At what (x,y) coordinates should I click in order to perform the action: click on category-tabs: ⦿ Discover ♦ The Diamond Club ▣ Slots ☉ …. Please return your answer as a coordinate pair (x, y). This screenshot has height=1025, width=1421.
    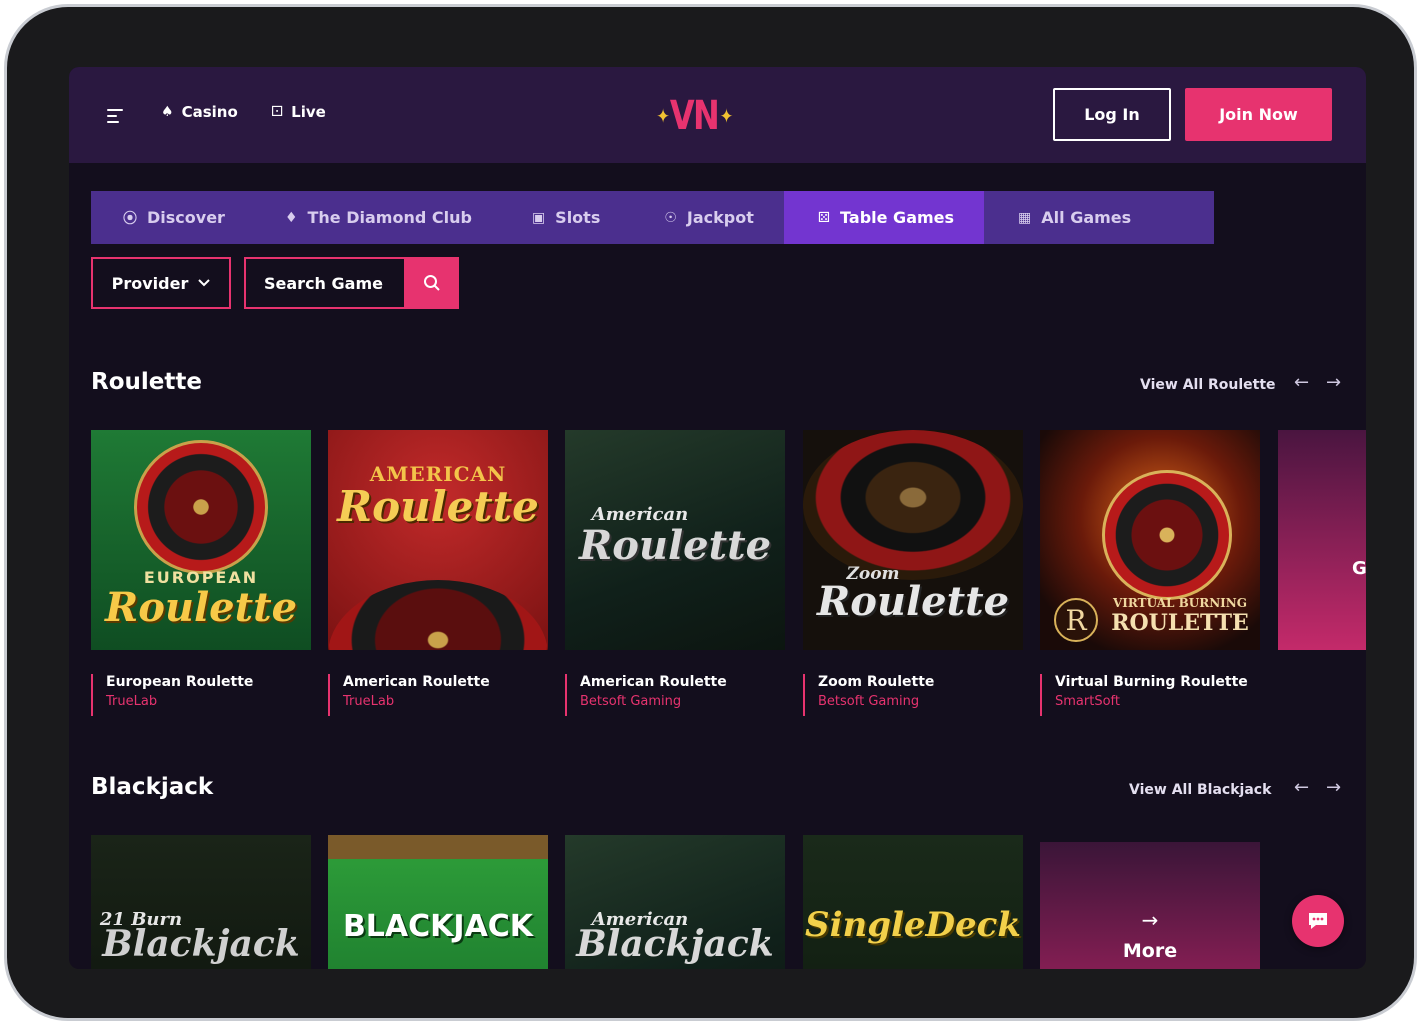
    Looking at the image, I should click on (652, 217).